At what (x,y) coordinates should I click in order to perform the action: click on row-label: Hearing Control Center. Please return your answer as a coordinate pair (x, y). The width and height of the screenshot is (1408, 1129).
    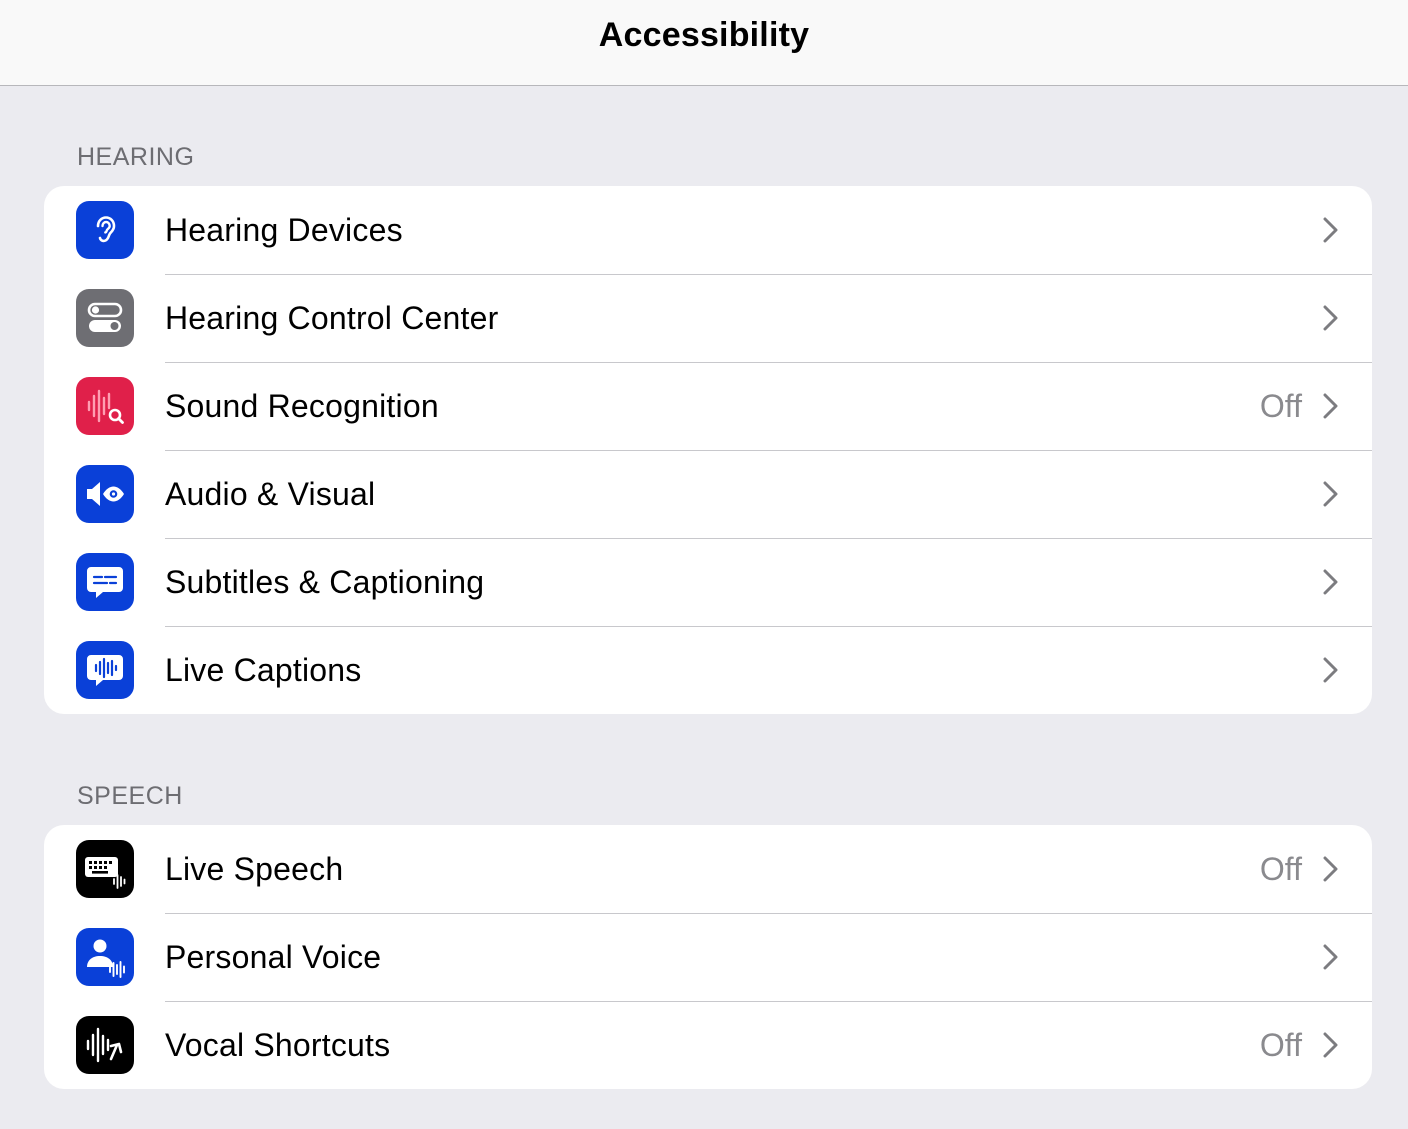
    Looking at the image, I should click on (332, 317).